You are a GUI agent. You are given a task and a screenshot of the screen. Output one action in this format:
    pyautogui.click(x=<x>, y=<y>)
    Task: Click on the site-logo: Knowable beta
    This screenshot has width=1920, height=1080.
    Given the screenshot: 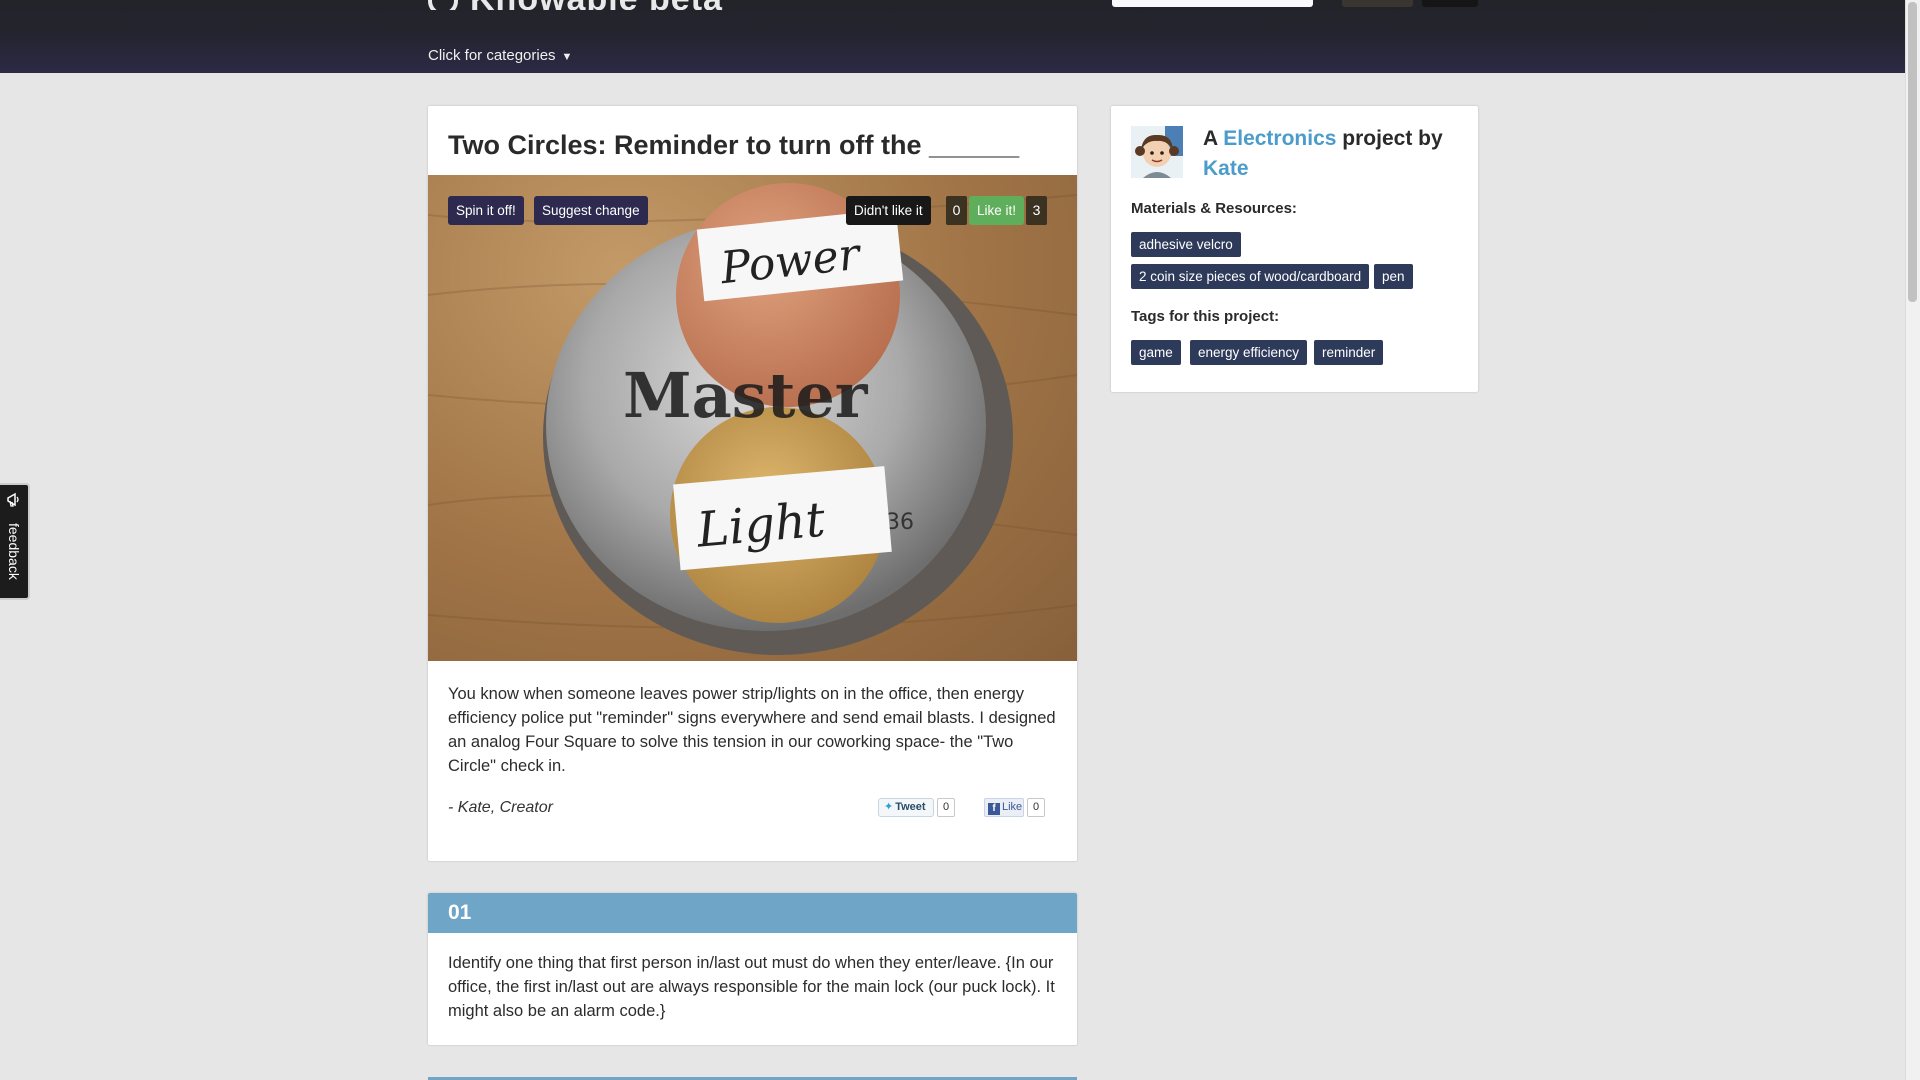 What is the action you would take?
    pyautogui.click(x=575, y=5)
    